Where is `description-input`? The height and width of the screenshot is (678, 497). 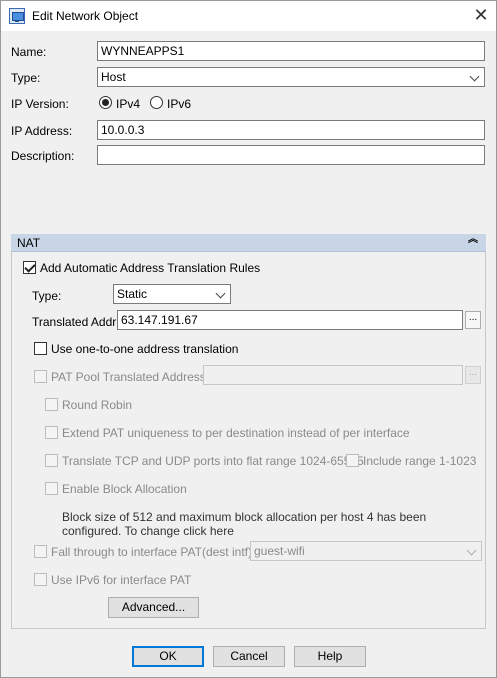
description-input is located at coordinates (291, 155).